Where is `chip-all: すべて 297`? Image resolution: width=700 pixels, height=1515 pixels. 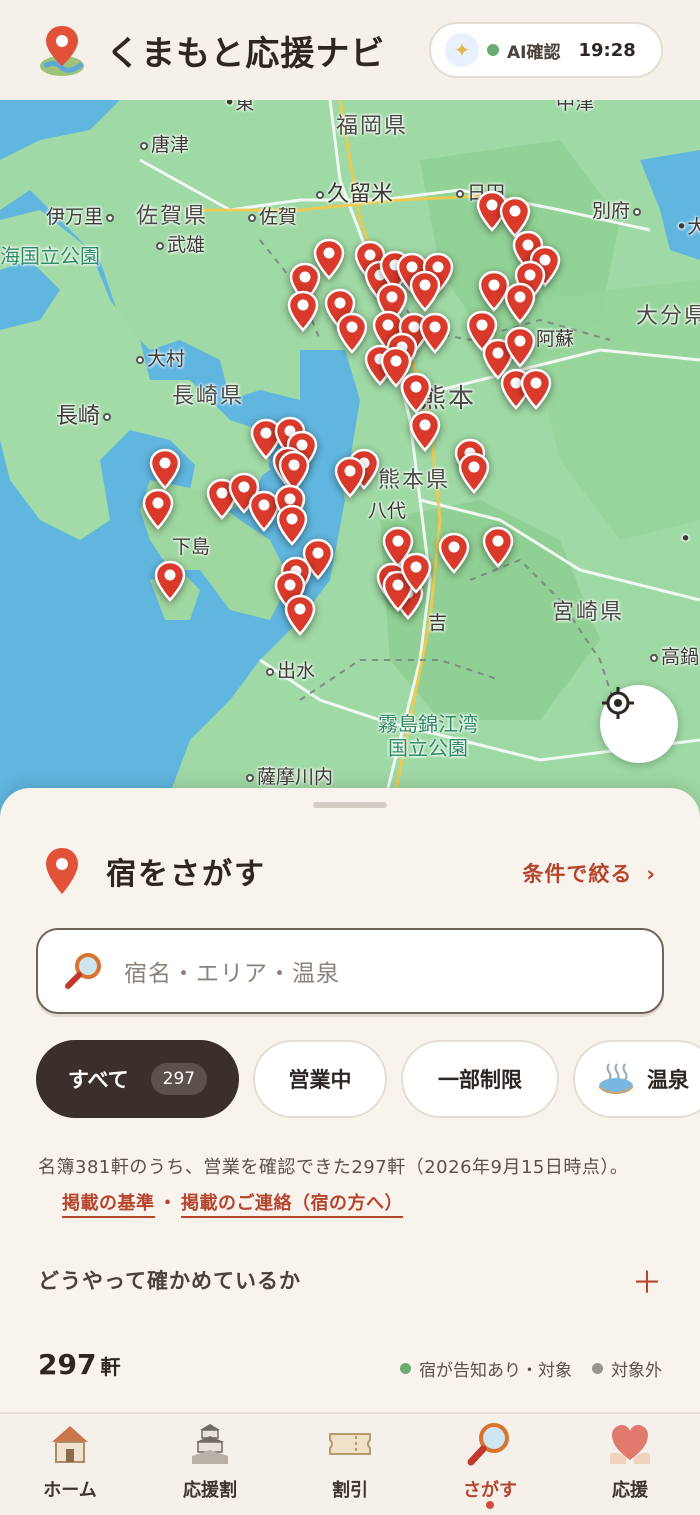 chip-all: すべて 297 is located at coordinates (137, 1079).